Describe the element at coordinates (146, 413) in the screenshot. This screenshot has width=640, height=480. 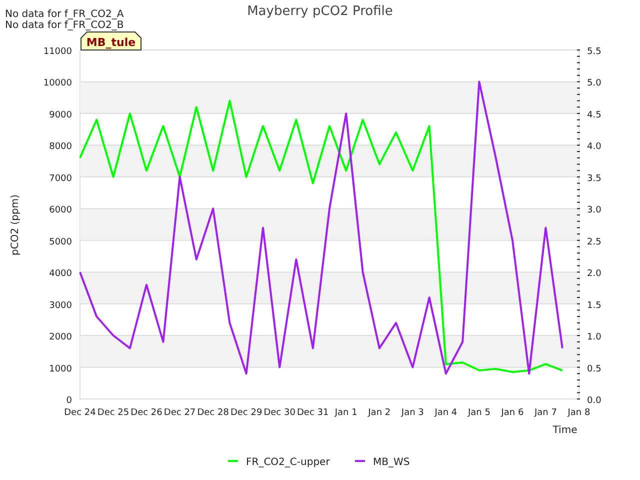
I see `x-tick-label: Dec 26` at that location.